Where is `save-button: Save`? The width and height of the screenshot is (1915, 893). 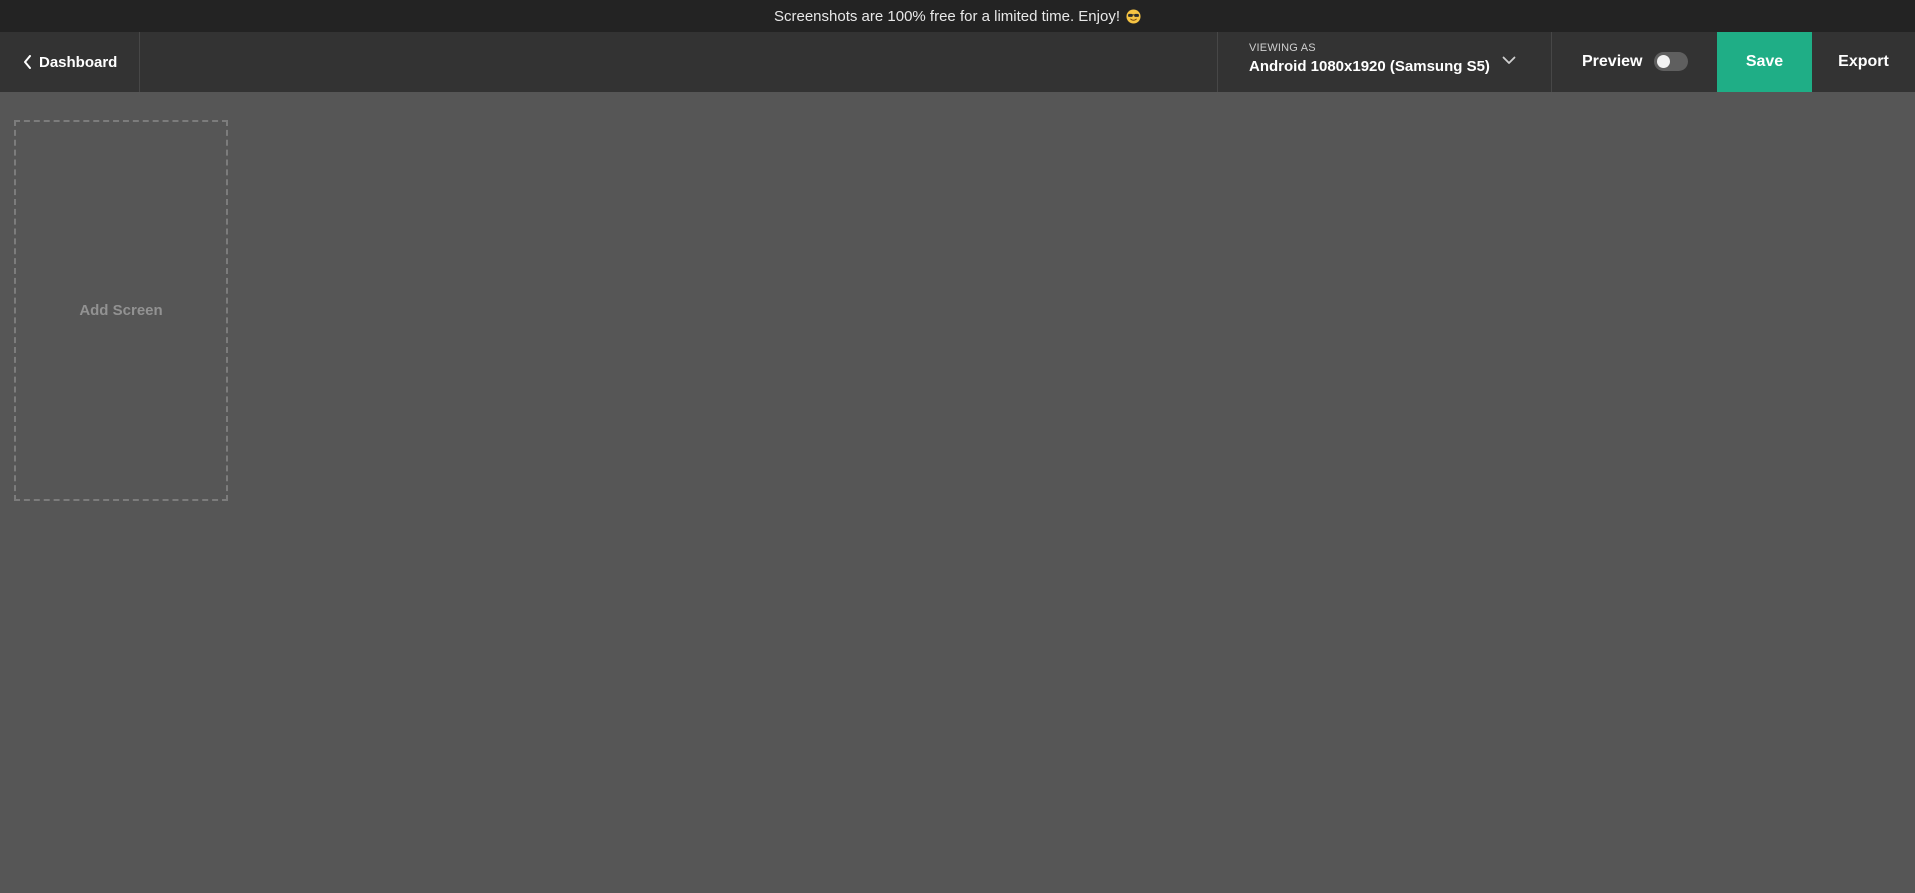
save-button: Save is located at coordinates (1764, 62).